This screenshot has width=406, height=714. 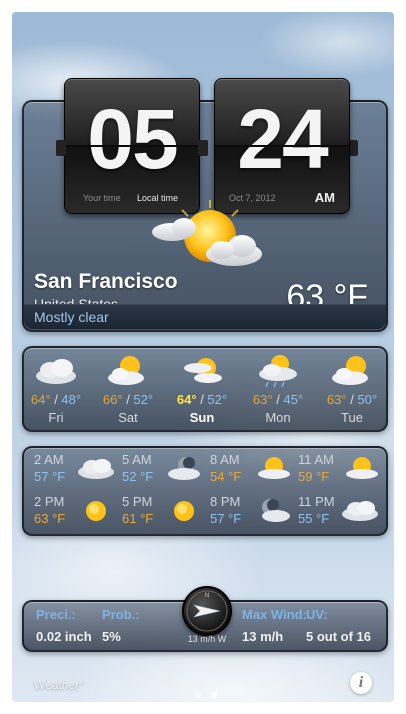 What do you see at coordinates (111, 636) in the screenshot?
I see `prob-value: 5%` at bounding box center [111, 636].